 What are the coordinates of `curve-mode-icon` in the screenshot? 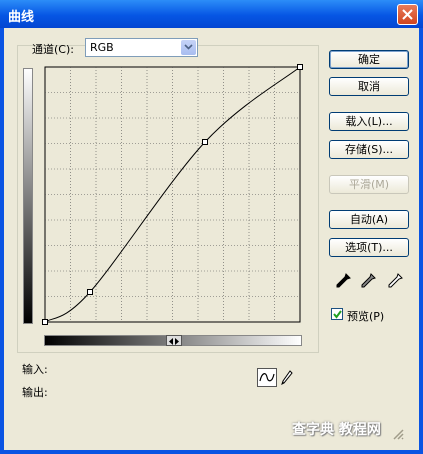 It's located at (267, 377).